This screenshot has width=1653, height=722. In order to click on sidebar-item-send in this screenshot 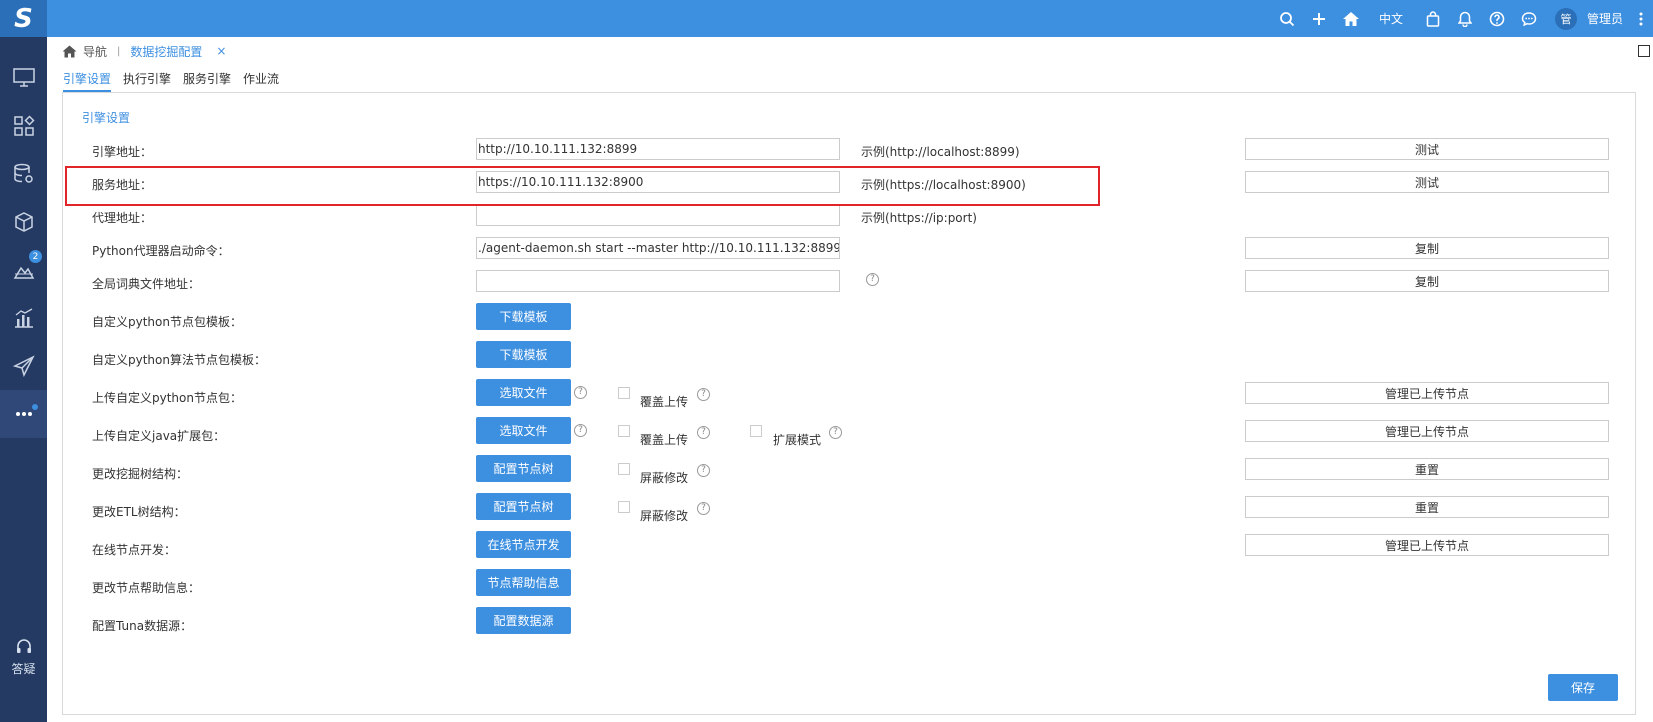, I will do `click(23, 366)`.